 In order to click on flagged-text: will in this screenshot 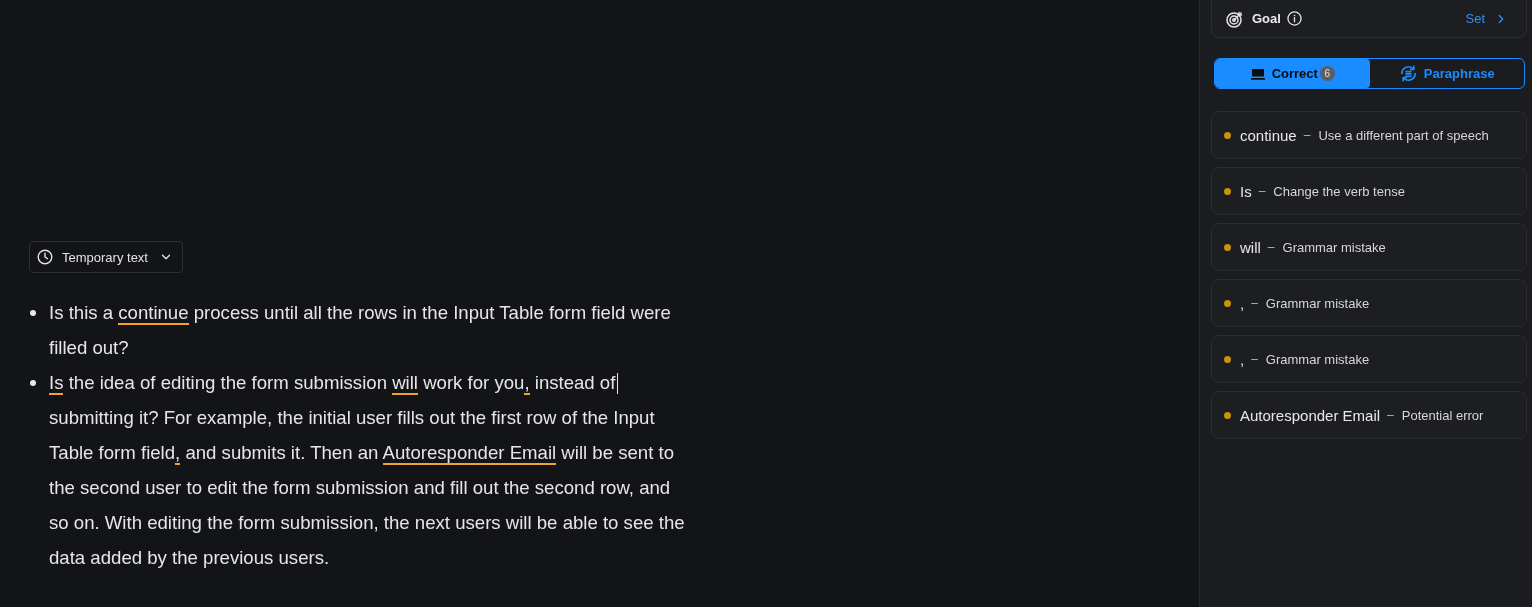, I will do `click(1250, 247)`.